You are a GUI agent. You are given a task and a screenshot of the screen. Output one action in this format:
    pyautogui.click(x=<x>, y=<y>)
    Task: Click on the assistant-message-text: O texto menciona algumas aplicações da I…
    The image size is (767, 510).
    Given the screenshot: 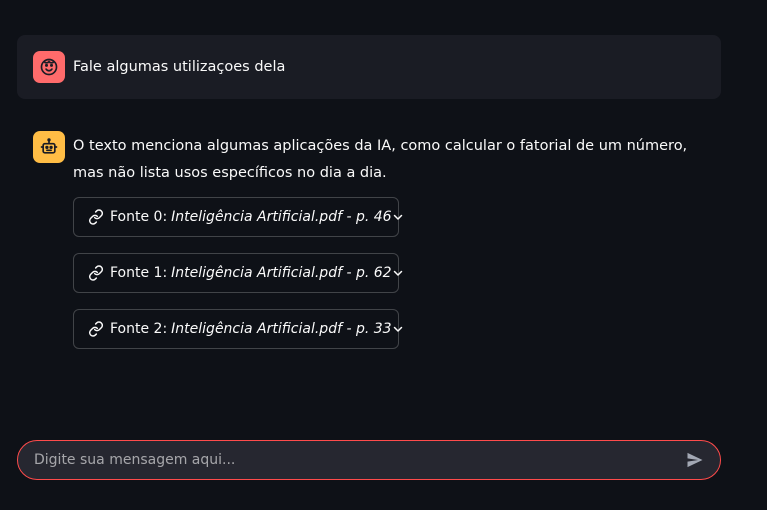 What is the action you would take?
    pyautogui.click(x=380, y=159)
    